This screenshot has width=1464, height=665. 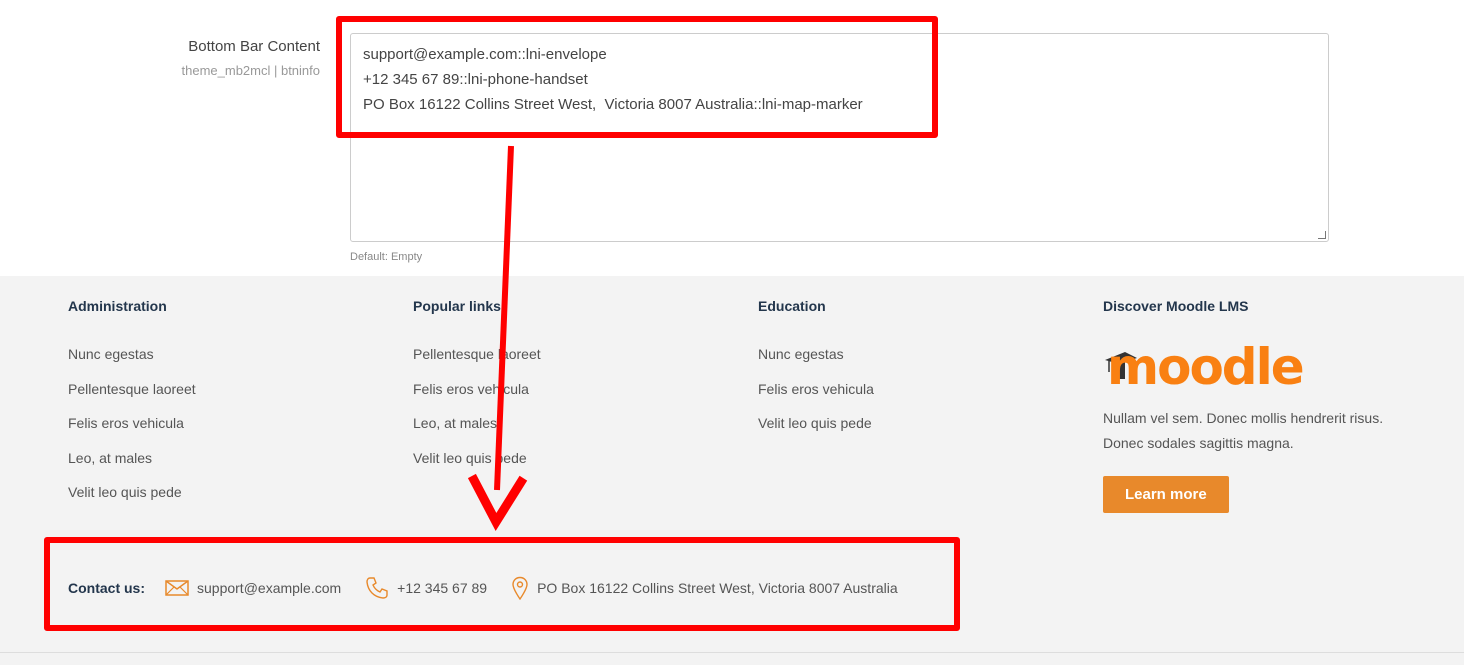 What do you see at coordinates (520, 588) in the screenshot?
I see `map-marker-icon` at bounding box center [520, 588].